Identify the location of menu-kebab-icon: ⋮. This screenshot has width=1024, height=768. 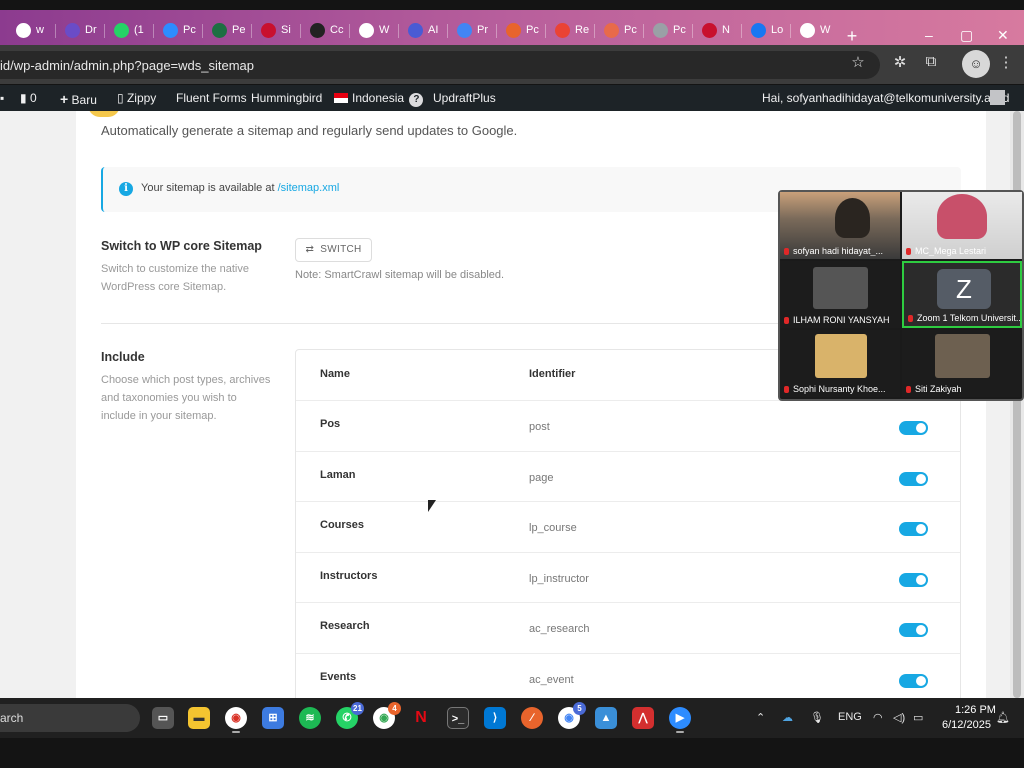
(1006, 62).